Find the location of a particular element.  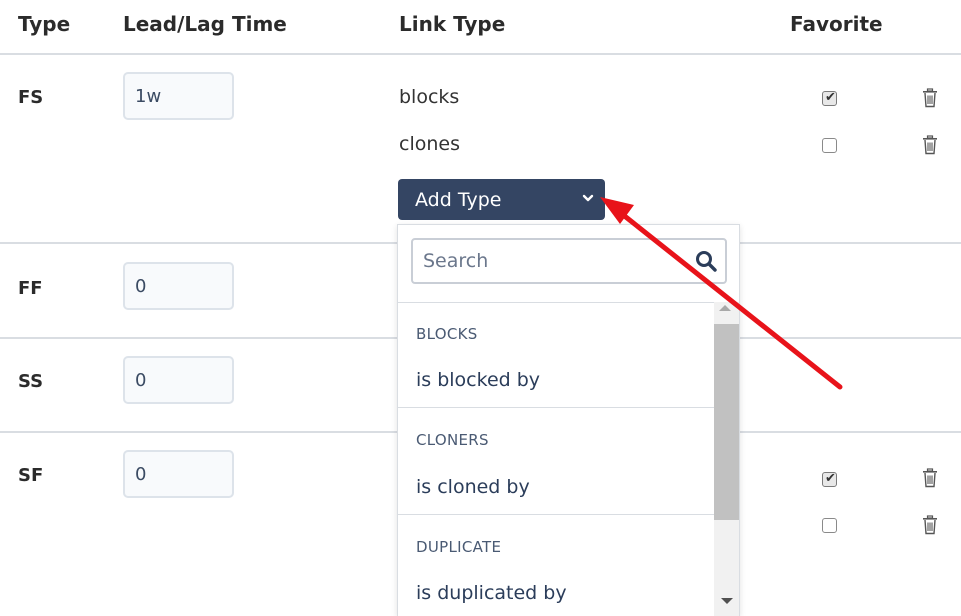

row-type-ss: SS is located at coordinates (31, 381).